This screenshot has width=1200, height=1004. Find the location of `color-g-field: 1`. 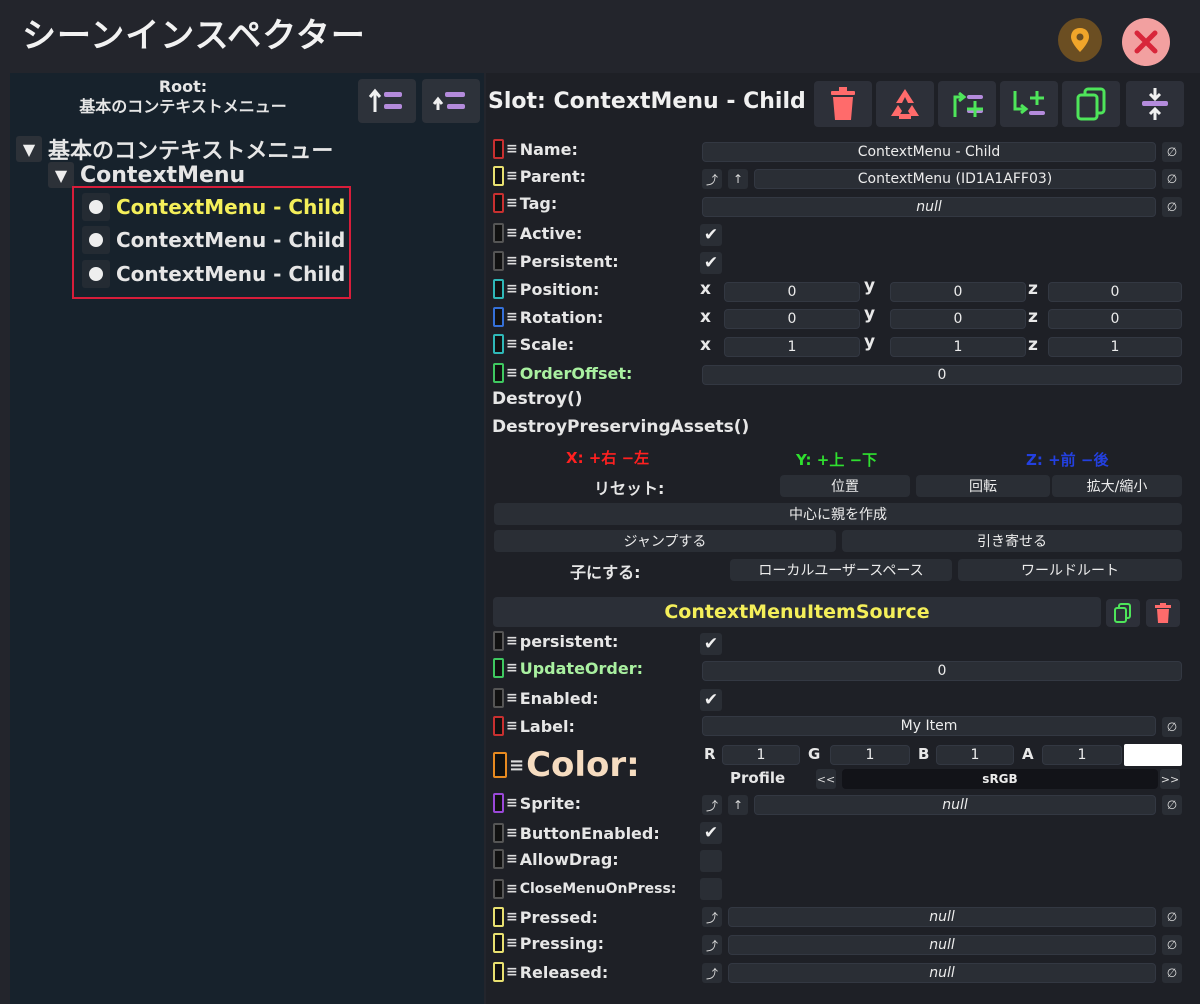

color-g-field: 1 is located at coordinates (870, 755).